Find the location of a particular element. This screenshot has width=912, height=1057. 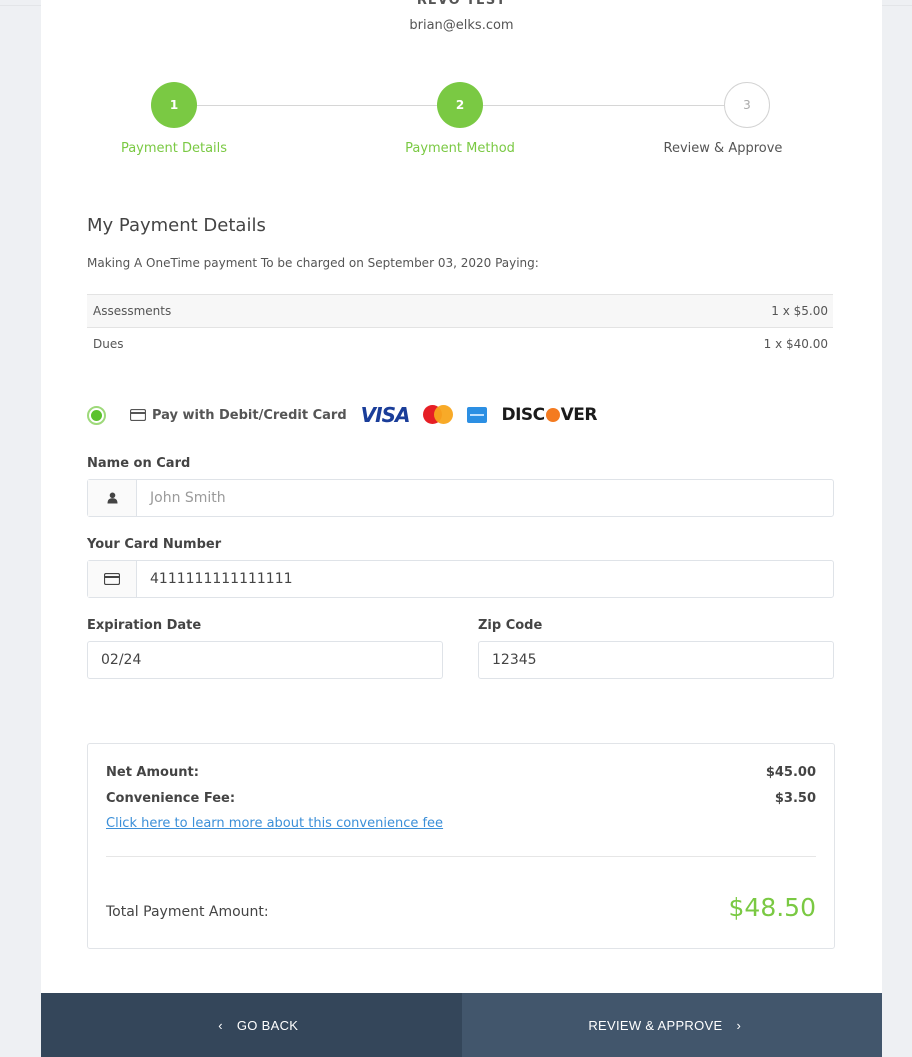

user-icon is located at coordinates (112, 498).